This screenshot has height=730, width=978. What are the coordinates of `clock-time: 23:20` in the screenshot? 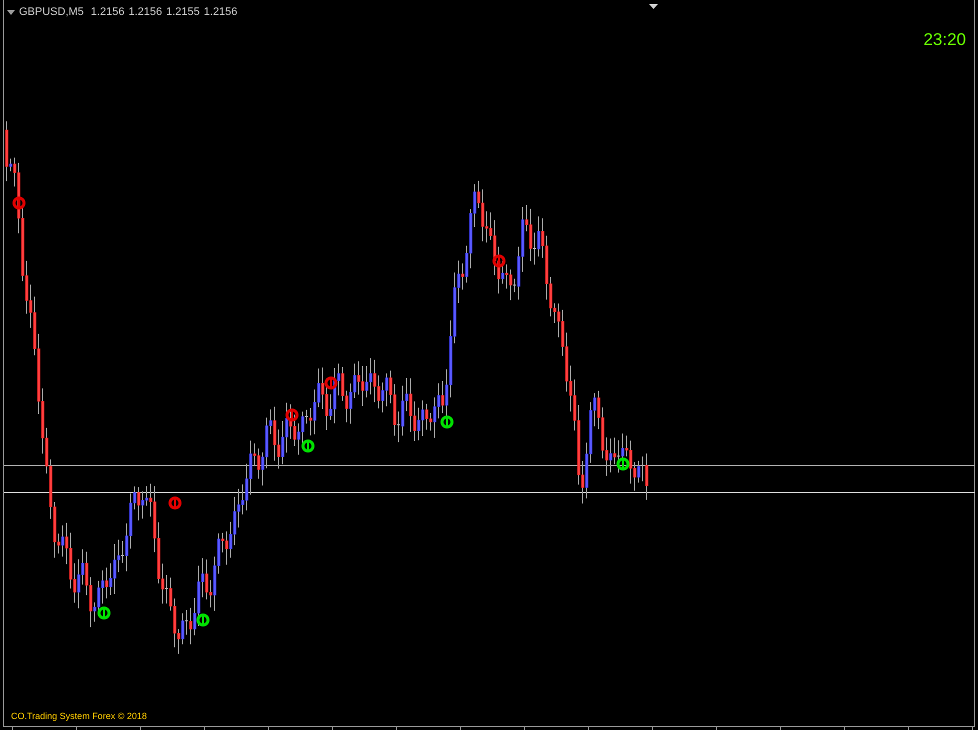 It's located at (944, 40).